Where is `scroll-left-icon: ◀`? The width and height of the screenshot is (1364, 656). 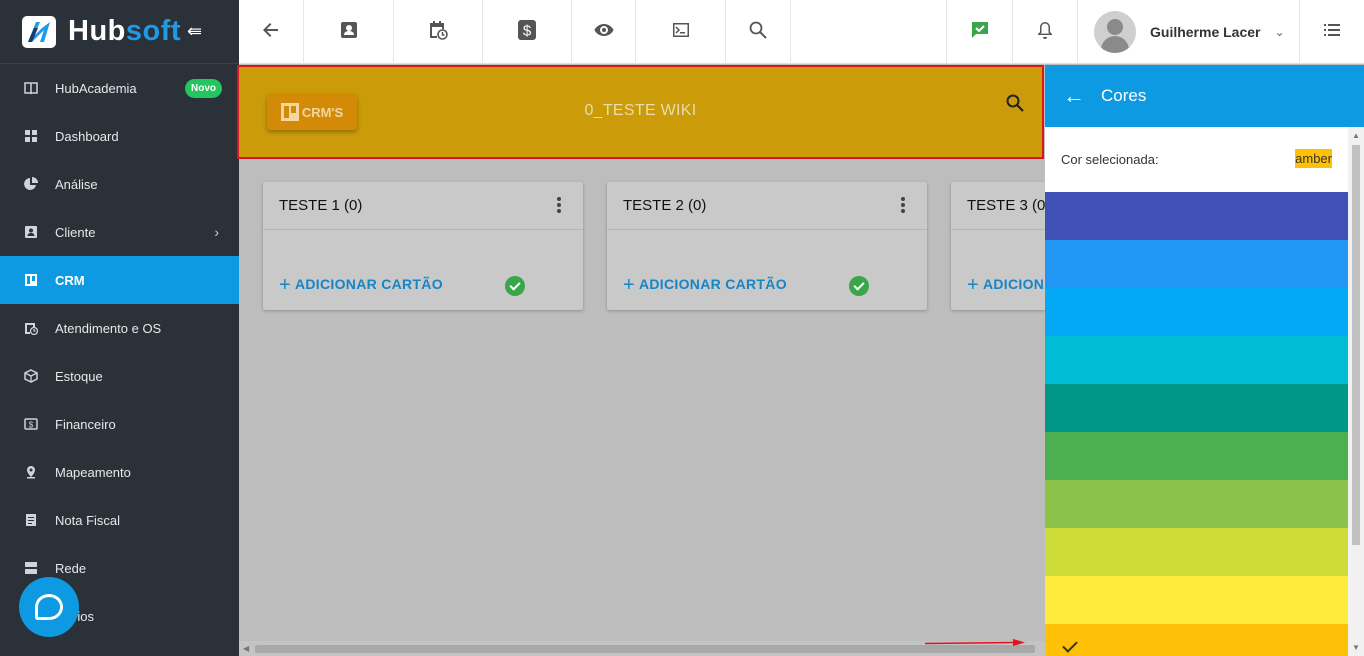
scroll-left-icon: ◀ is located at coordinates (246, 648).